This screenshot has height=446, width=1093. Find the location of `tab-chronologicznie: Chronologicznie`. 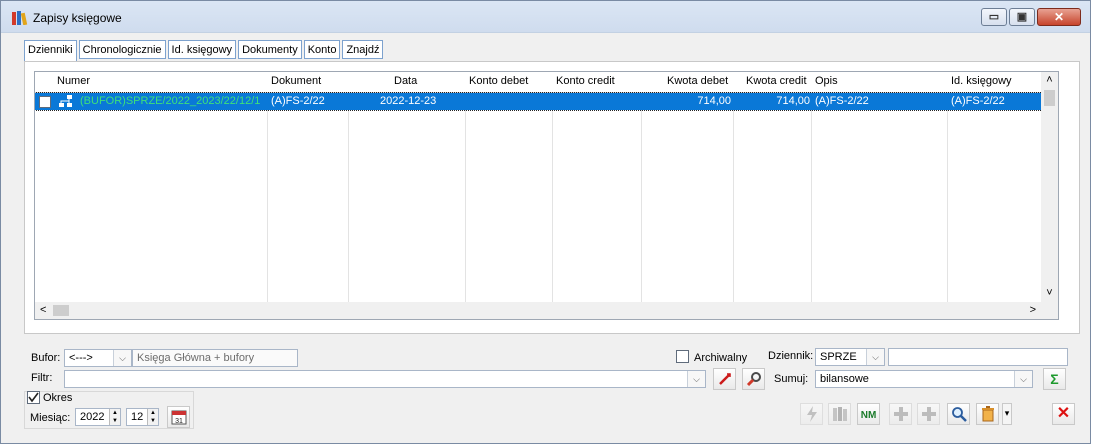

tab-chronologicznie: Chronologicznie is located at coordinates (122, 49).